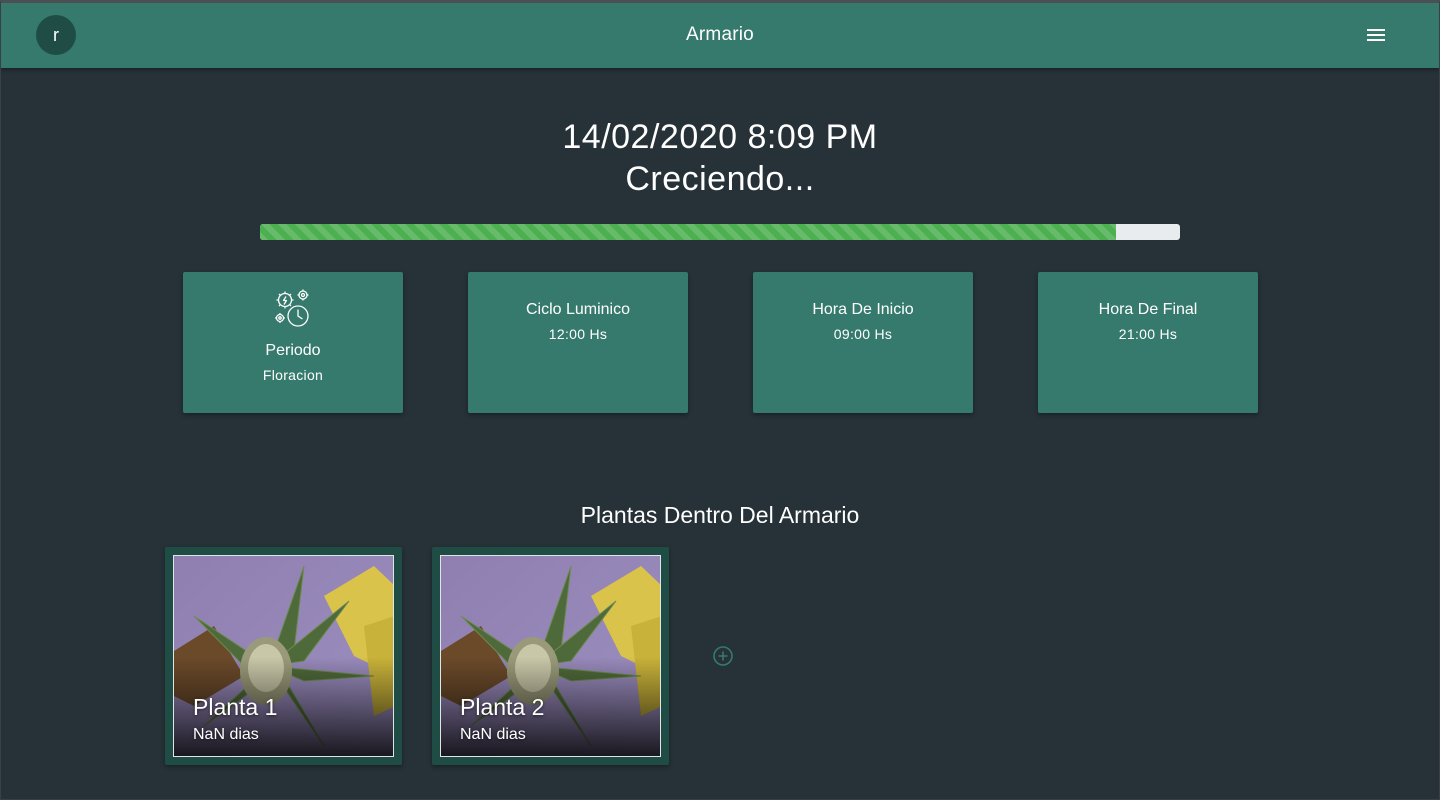 The width and height of the screenshot is (1440, 800). I want to click on card-value: 21:00 Hs, so click(1148, 334).